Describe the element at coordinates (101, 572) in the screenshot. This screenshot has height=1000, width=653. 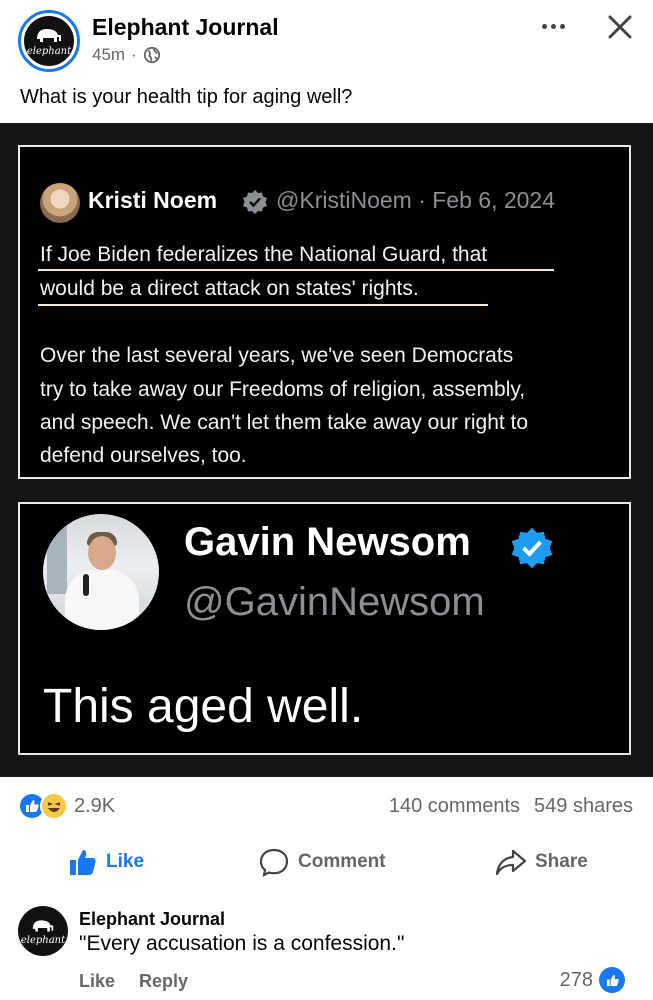
I see `newsom-avatar` at that location.